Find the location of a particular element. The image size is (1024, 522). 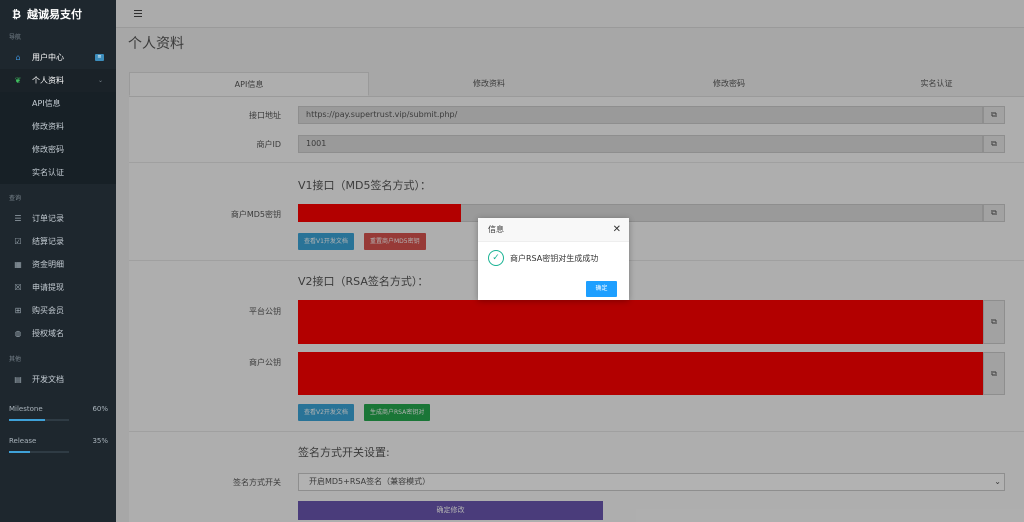

sidebar-item-label: 订单记录 is located at coordinates (48, 218).